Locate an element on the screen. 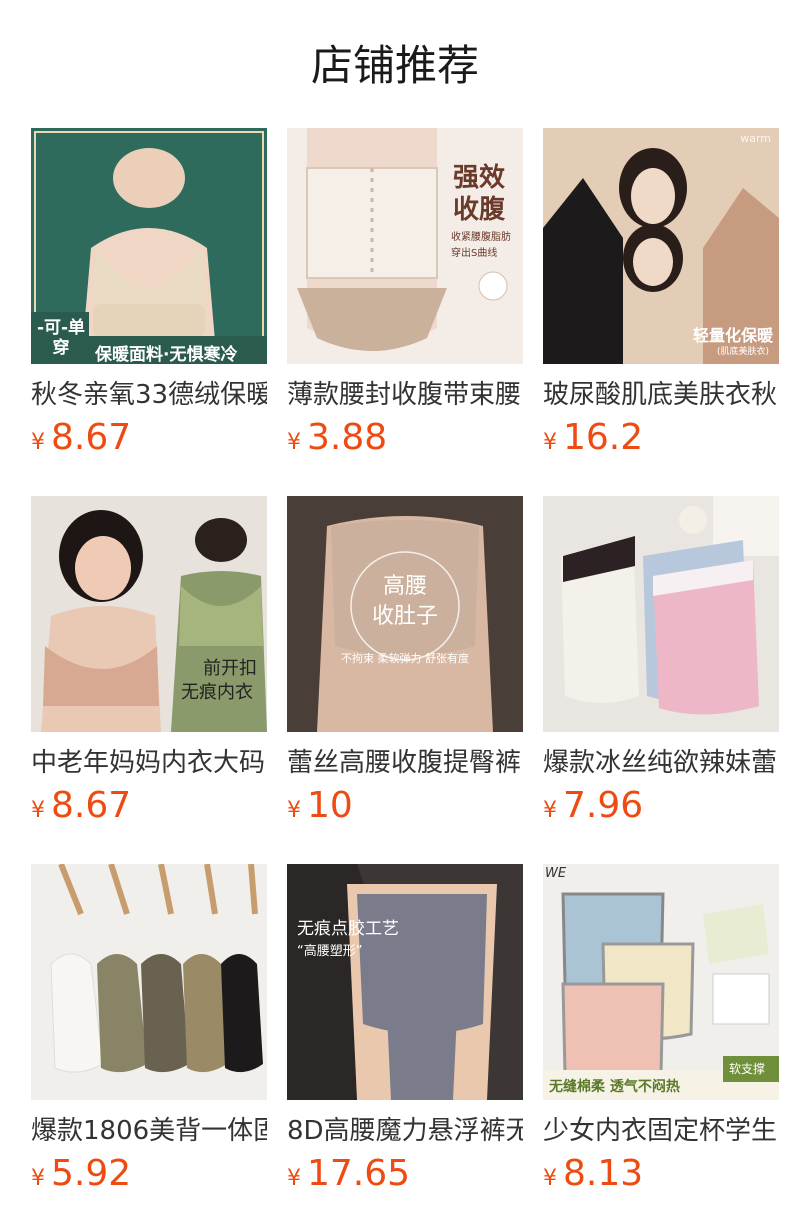 The height and width of the screenshot is (1232, 790). corner-text: WE is located at coordinates (556, 873).